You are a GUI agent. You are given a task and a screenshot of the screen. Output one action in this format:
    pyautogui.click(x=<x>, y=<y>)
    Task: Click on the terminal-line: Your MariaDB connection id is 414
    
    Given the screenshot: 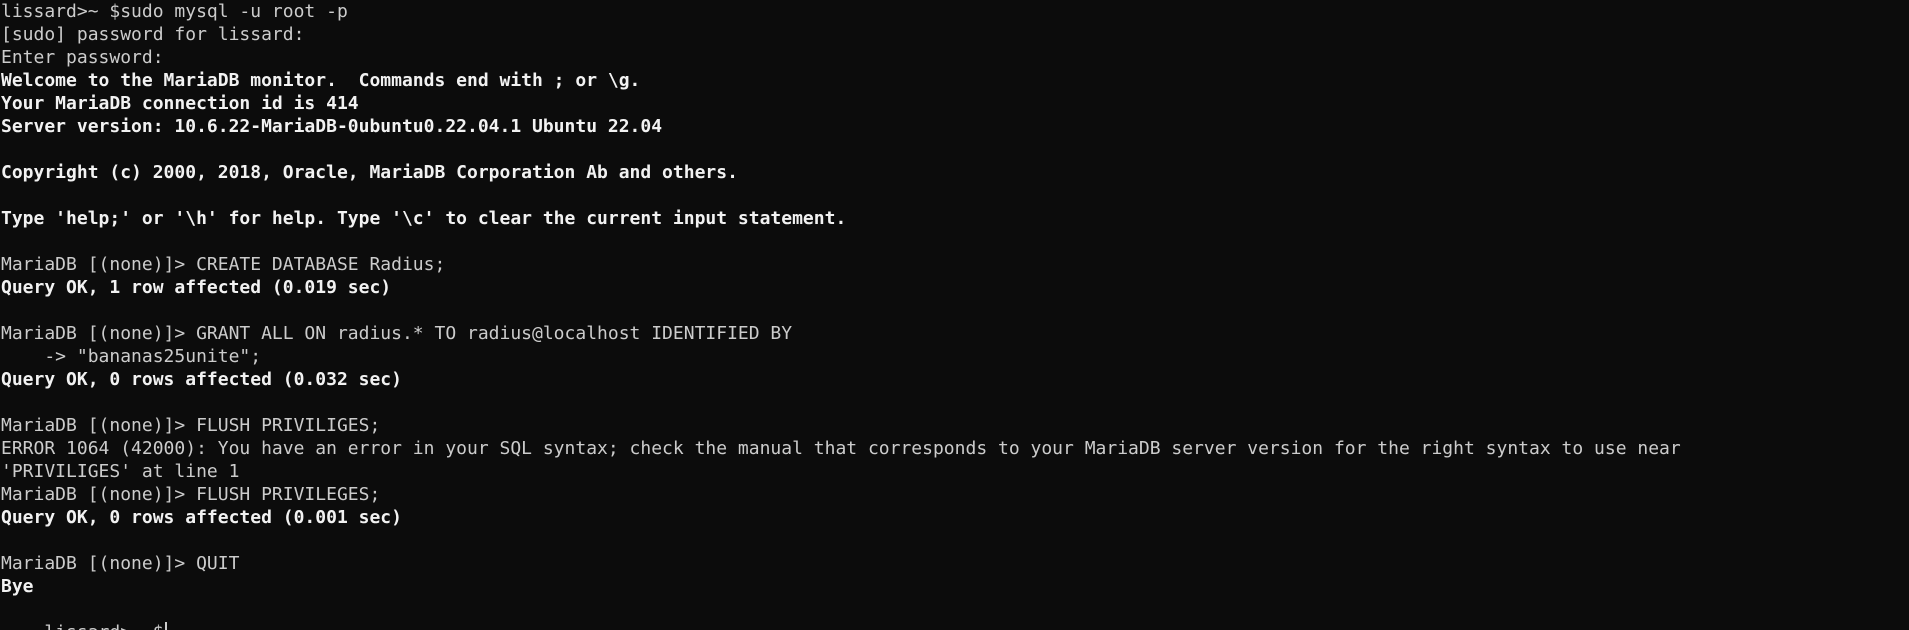 What is the action you would take?
    pyautogui.click(x=180, y=103)
    